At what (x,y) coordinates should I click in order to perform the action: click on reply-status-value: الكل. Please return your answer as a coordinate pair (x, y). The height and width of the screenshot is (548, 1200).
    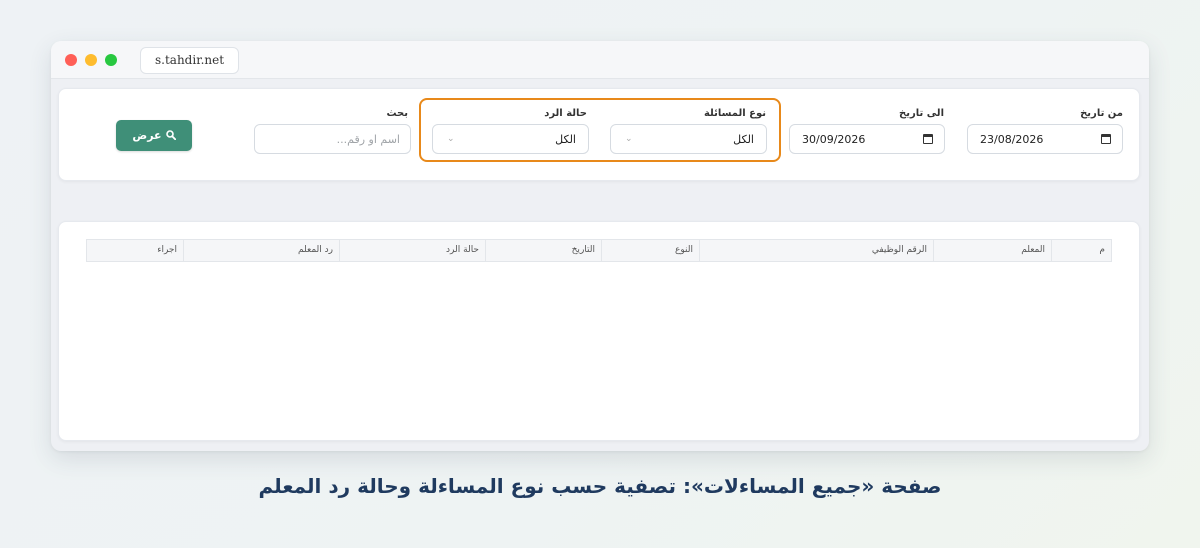
    Looking at the image, I should click on (565, 139).